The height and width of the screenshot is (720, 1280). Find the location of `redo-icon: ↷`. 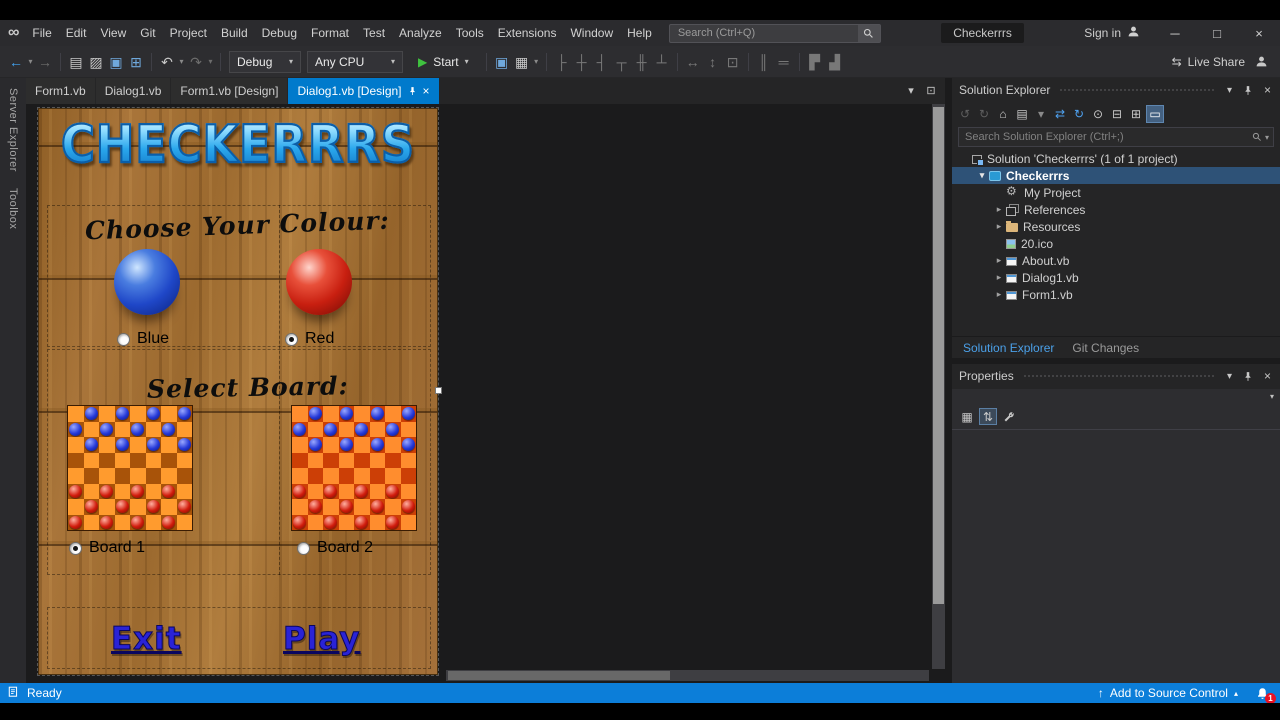

redo-icon: ↷ is located at coordinates (196, 62).